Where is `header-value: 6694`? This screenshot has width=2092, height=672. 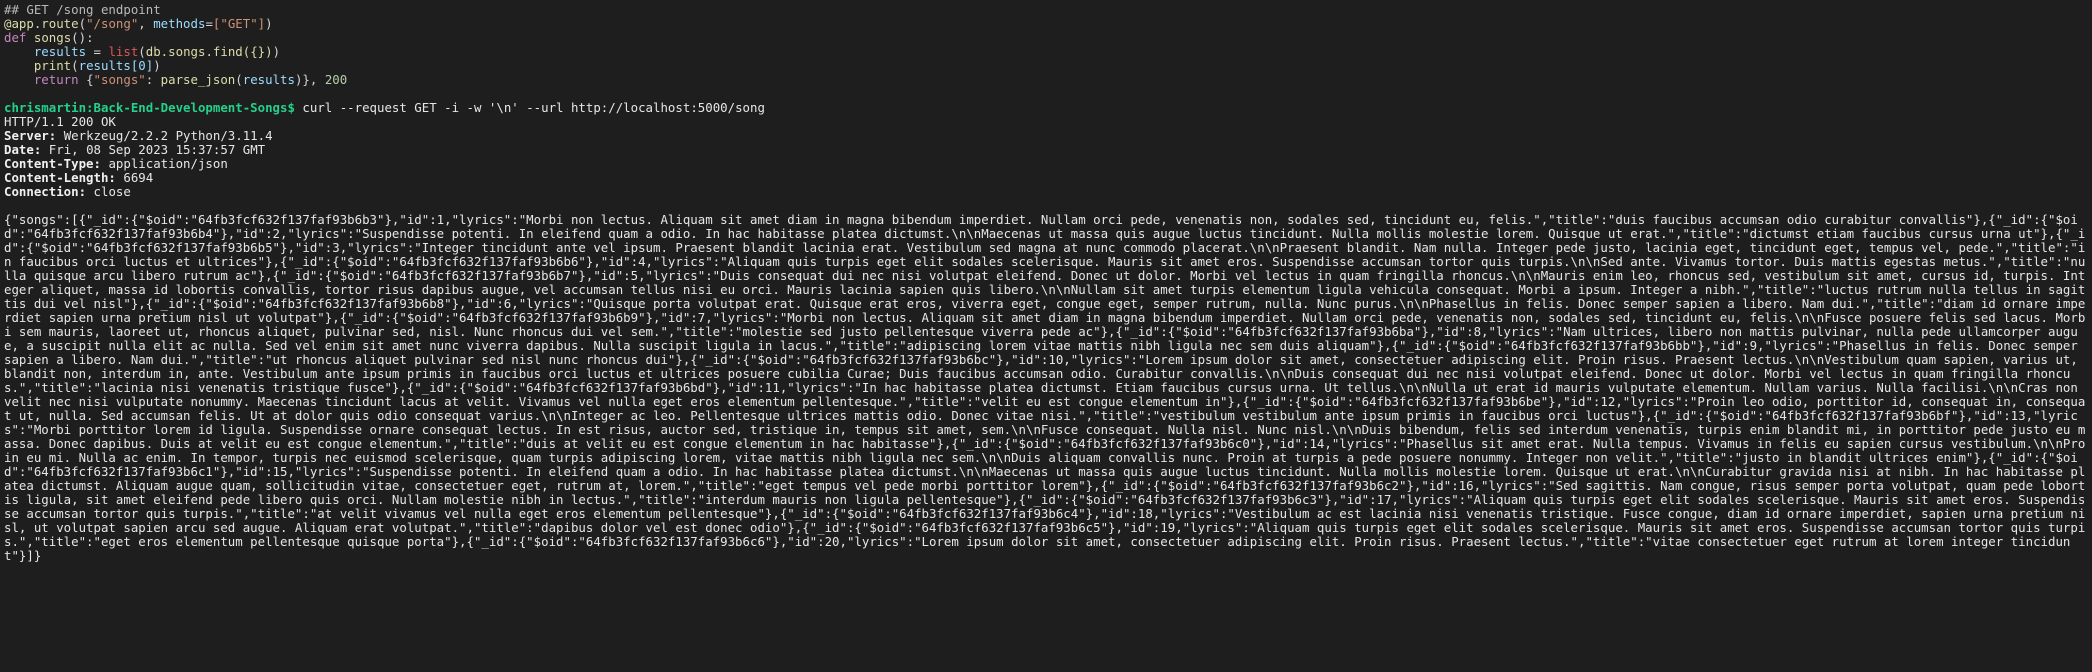
header-value: 6694 is located at coordinates (138, 177).